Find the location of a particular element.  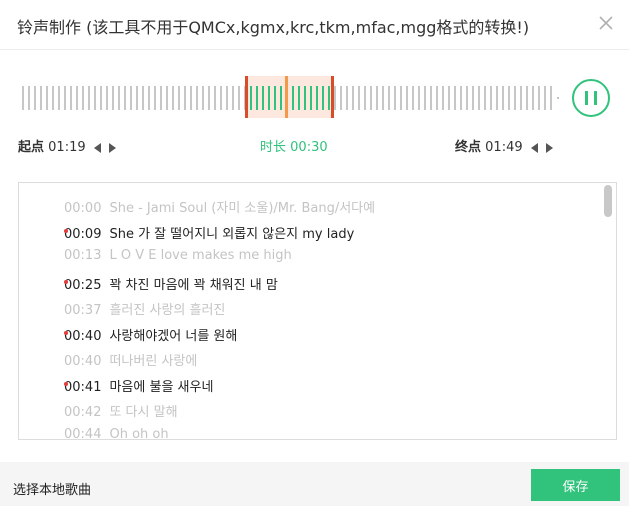

lyric-text: She - Jami Soul (자미 소울)/Mr. Bang/서다예 is located at coordinates (242, 208).